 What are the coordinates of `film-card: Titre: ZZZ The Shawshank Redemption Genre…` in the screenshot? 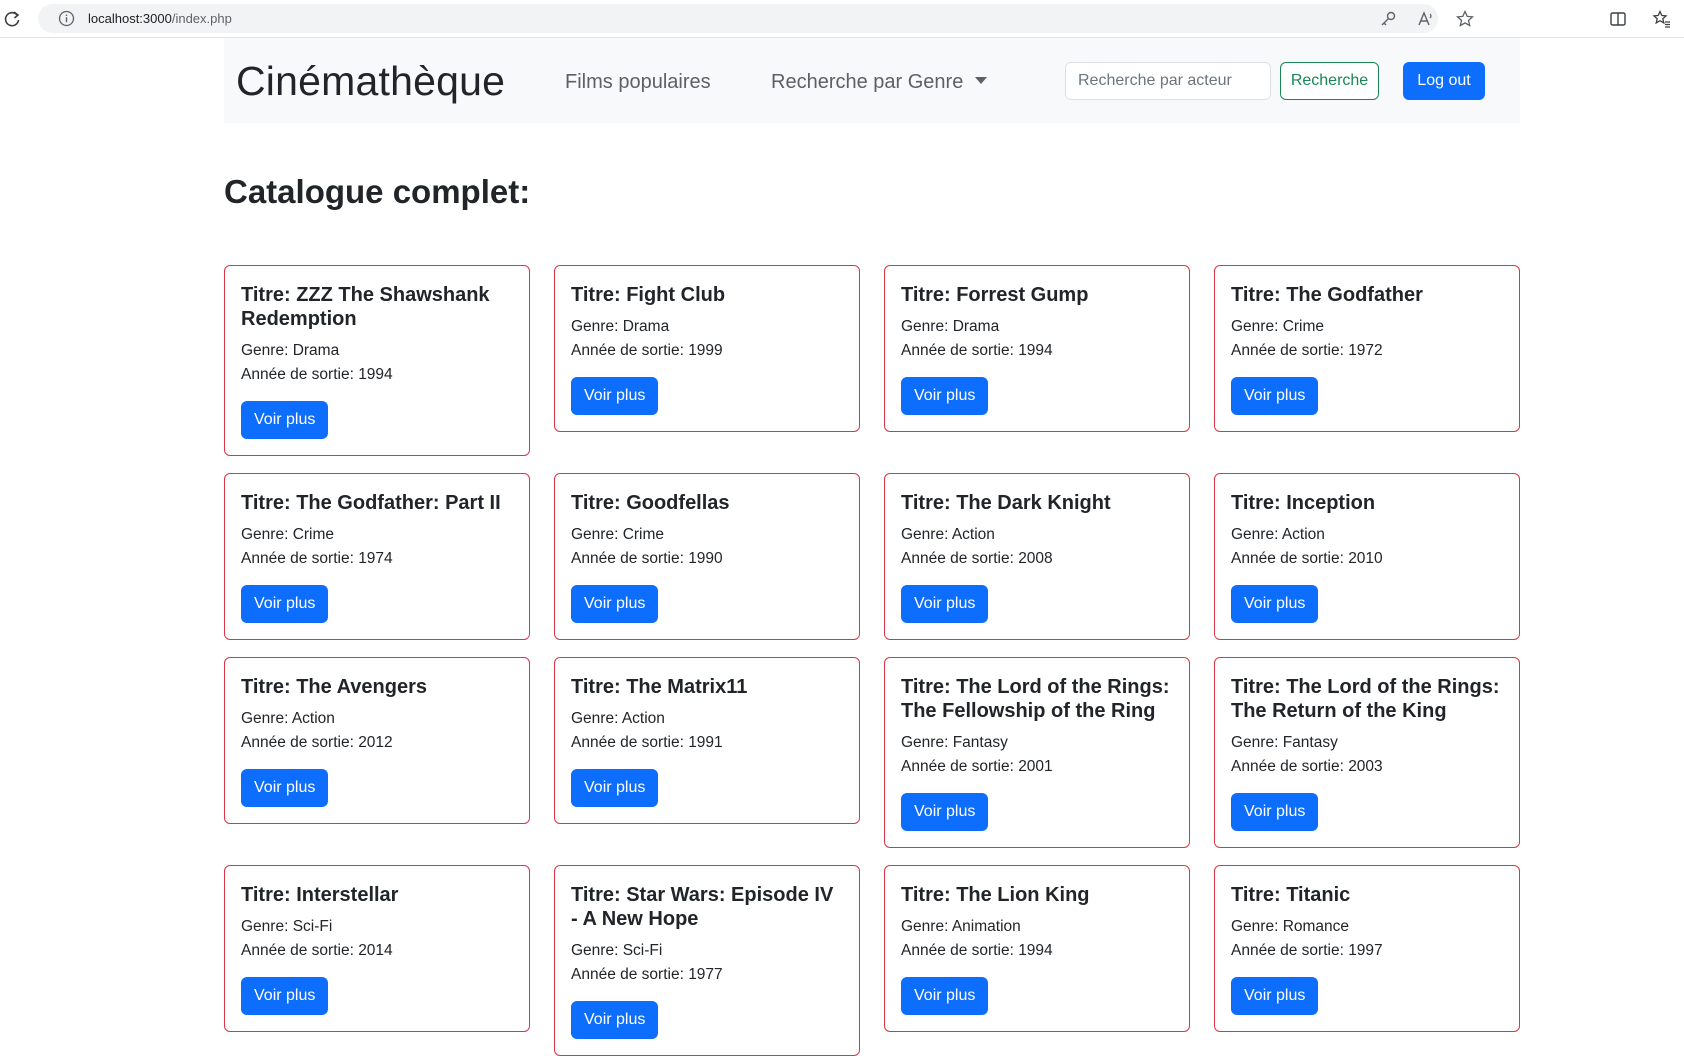 It's located at (377, 360).